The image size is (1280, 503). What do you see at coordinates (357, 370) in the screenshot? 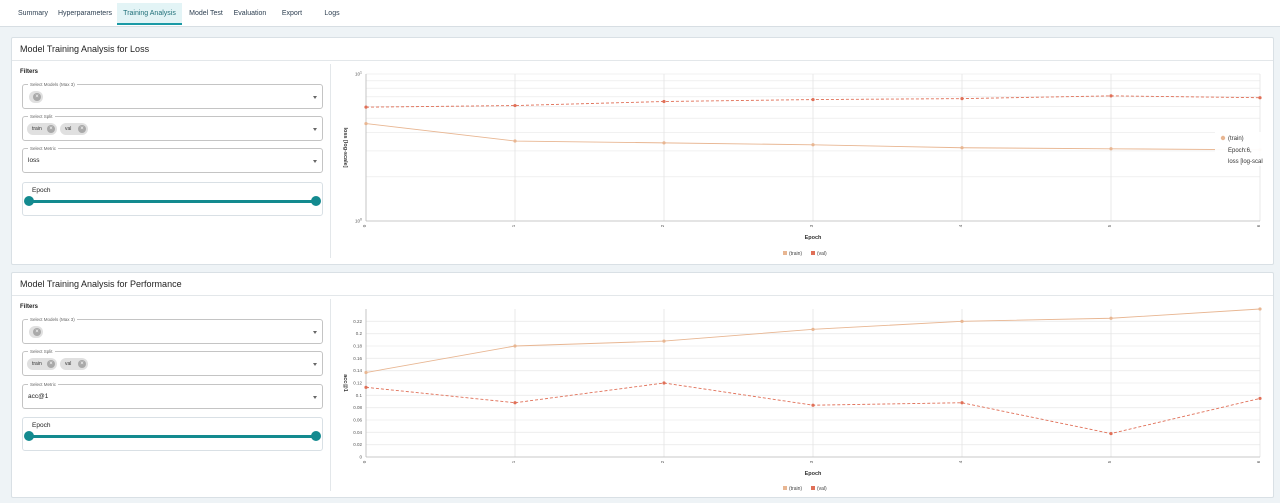
I see `y-tick-label: 0.14` at bounding box center [357, 370].